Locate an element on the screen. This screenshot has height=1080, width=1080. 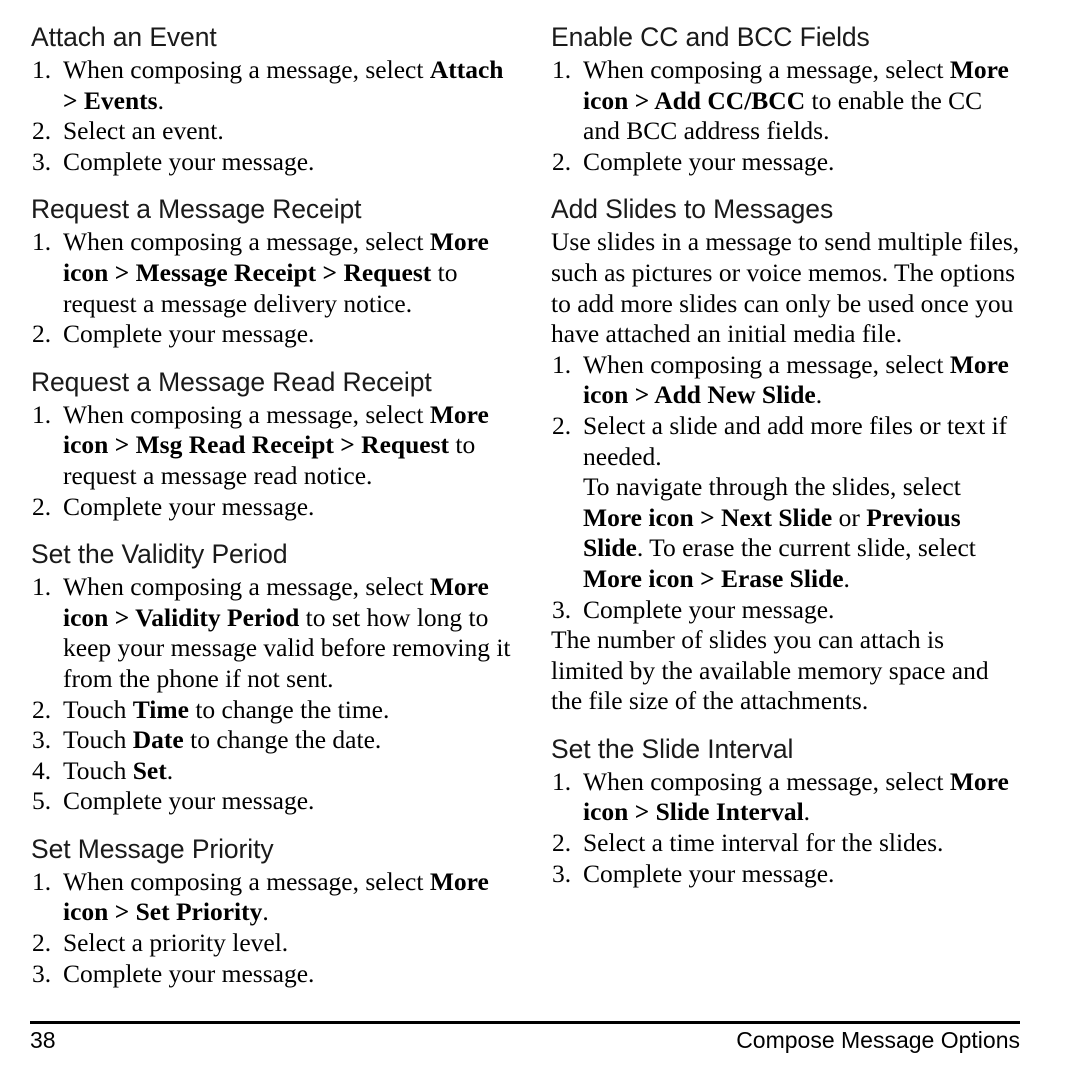
page-number: 38 is located at coordinates (43, 1040).